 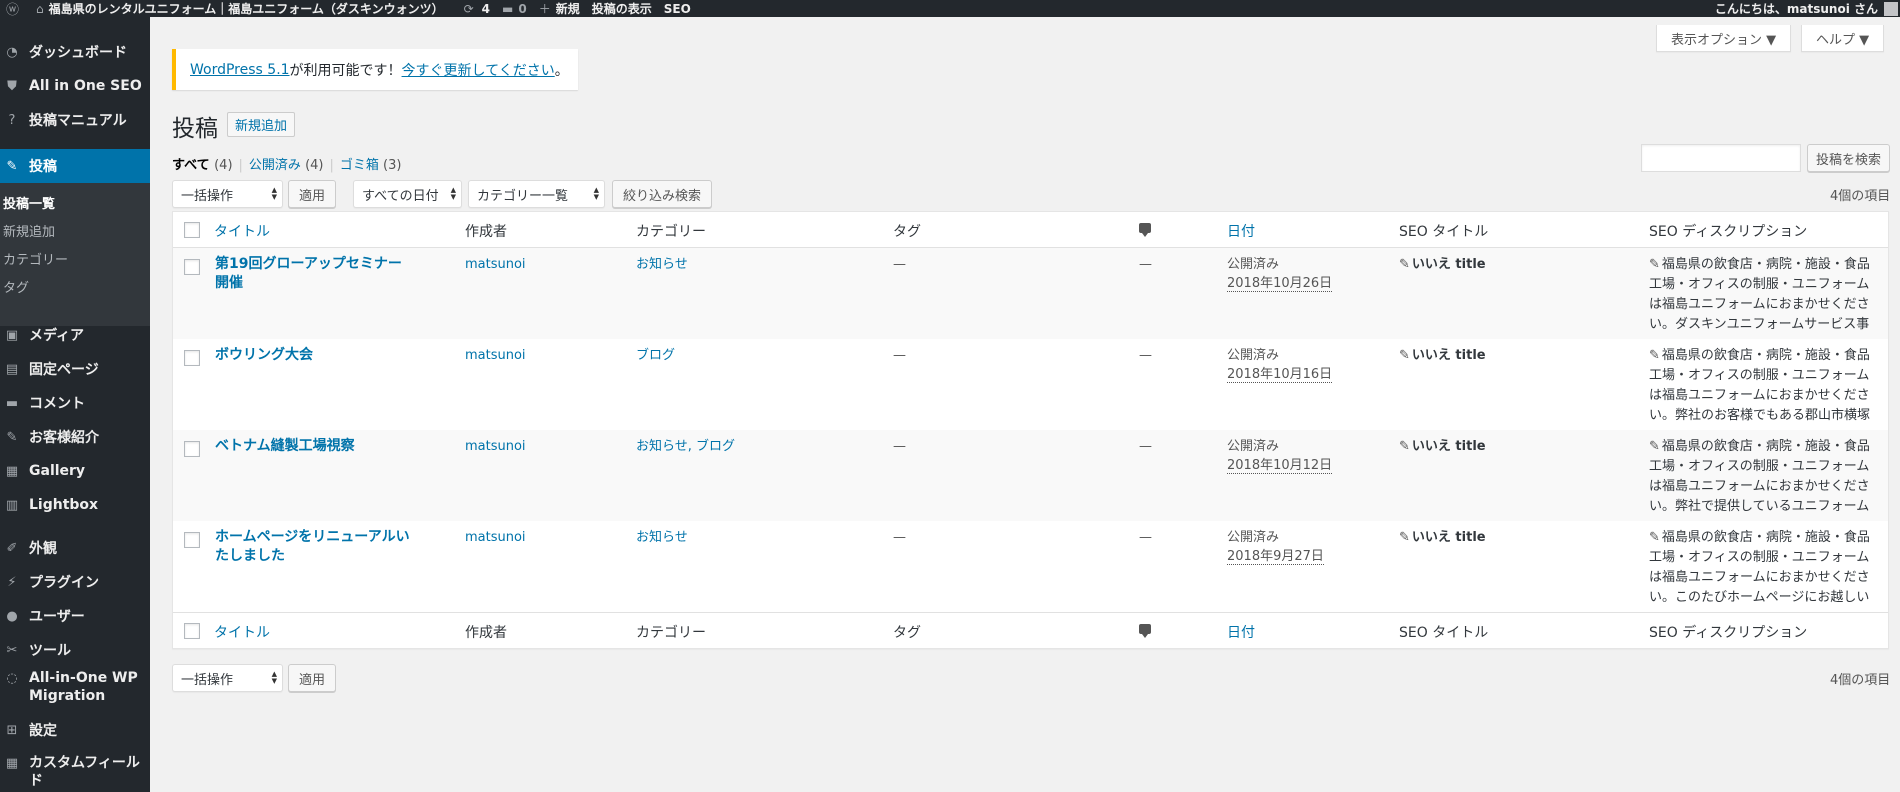 I want to click on post-comments: —, so click(x=1145, y=537).